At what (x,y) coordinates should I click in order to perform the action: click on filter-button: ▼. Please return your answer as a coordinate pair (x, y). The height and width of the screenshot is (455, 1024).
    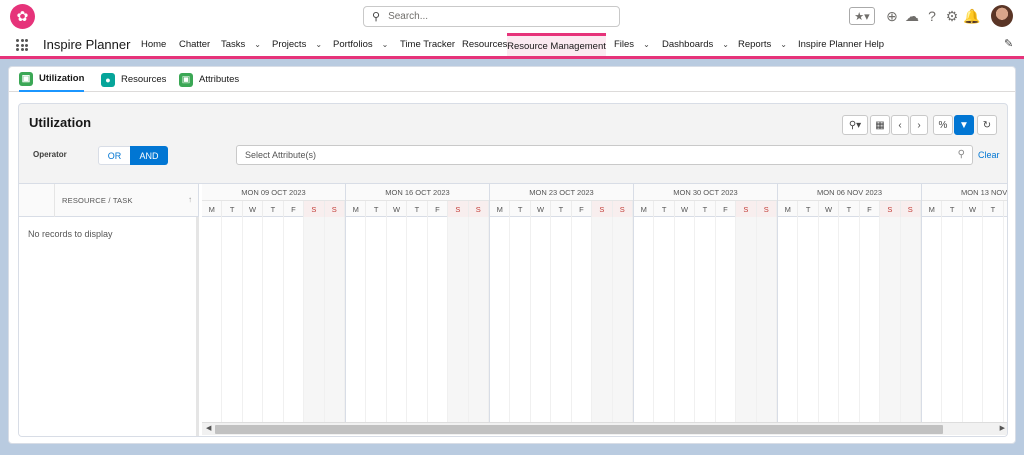
    Looking at the image, I should click on (964, 125).